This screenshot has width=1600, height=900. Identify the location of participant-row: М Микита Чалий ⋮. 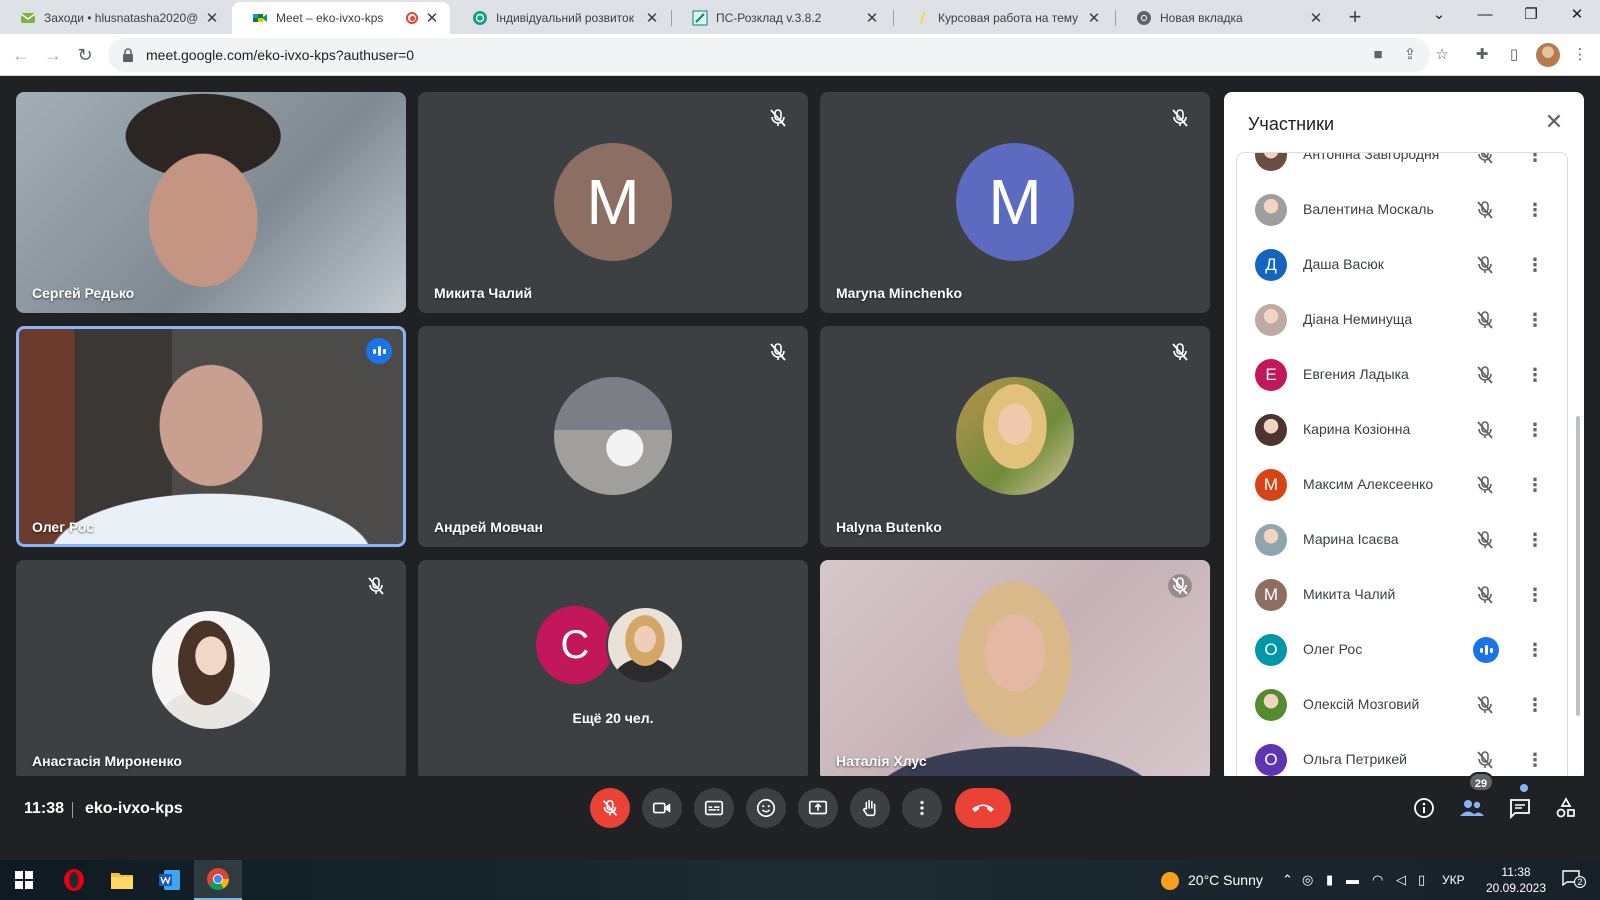
(1402, 595).